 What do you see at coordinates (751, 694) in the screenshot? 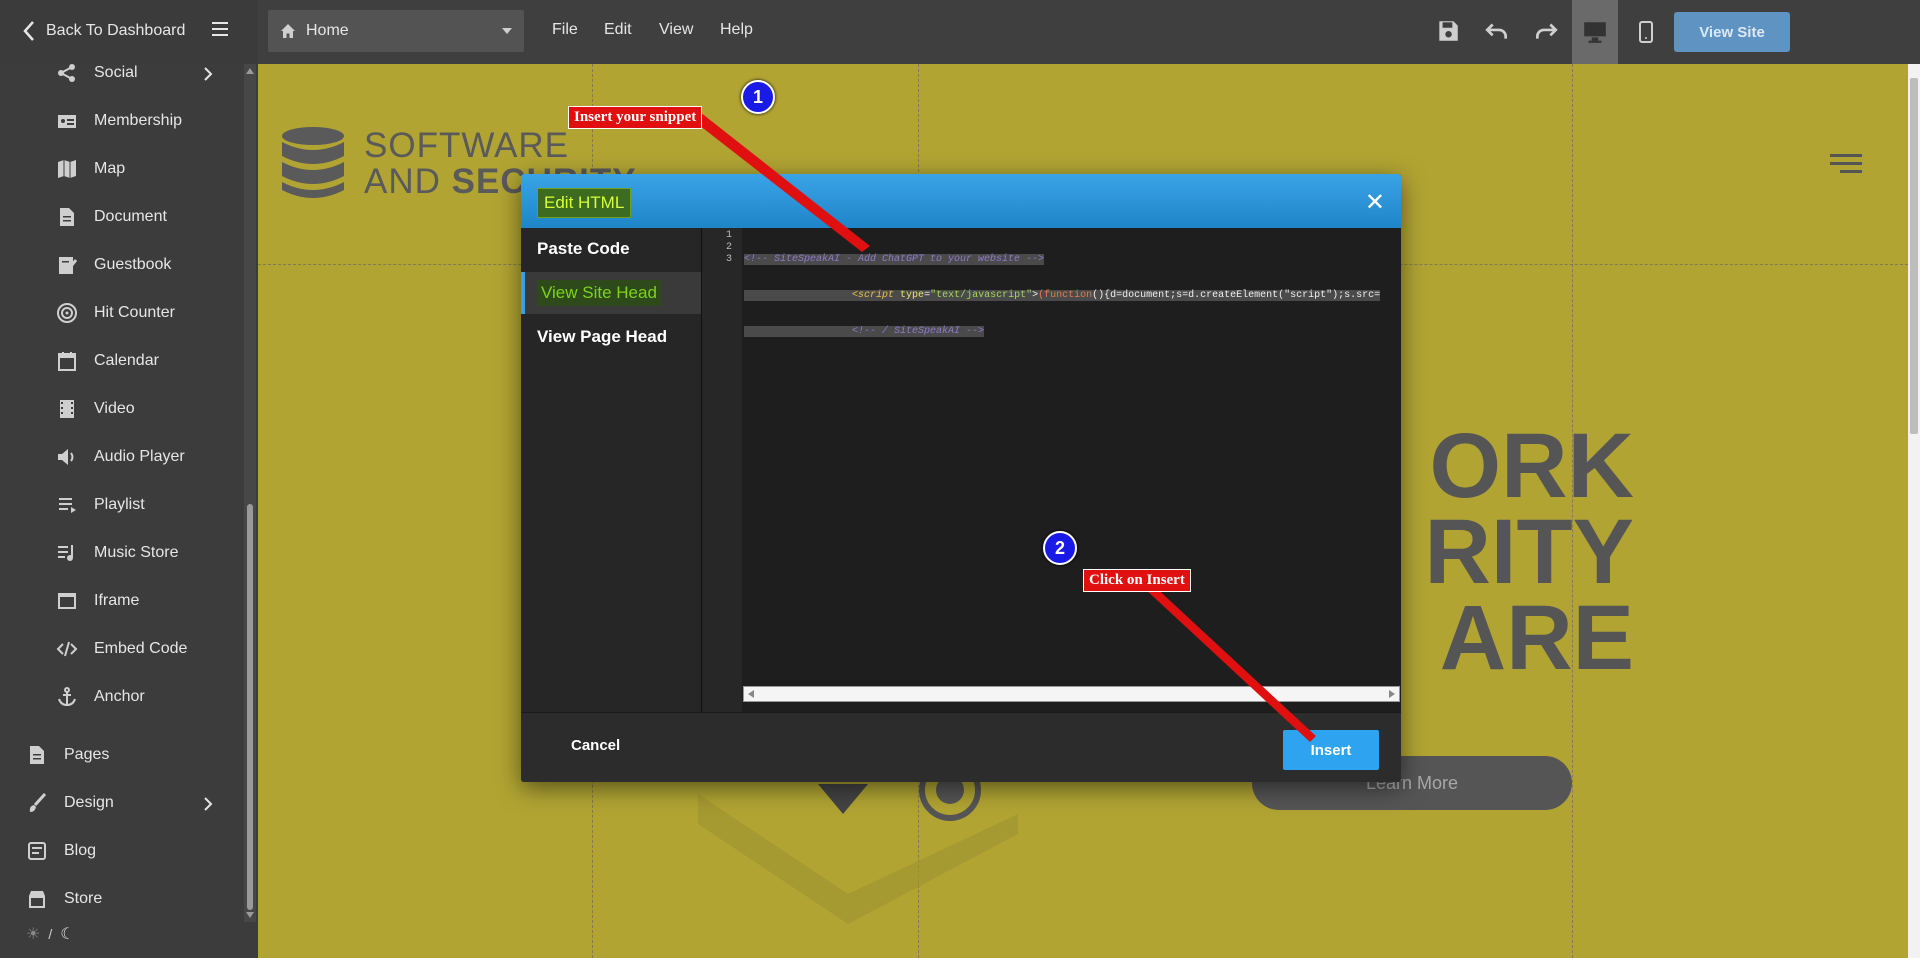
I see `scroll-left-icon` at bounding box center [751, 694].